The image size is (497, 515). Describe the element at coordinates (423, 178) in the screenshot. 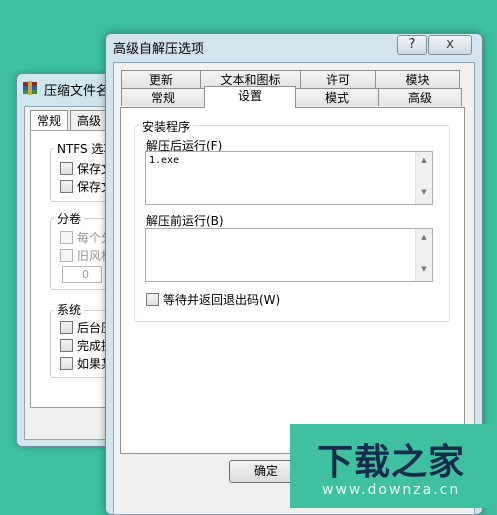

I see `run-after-scrollbar: ▲ ▼` at that location.